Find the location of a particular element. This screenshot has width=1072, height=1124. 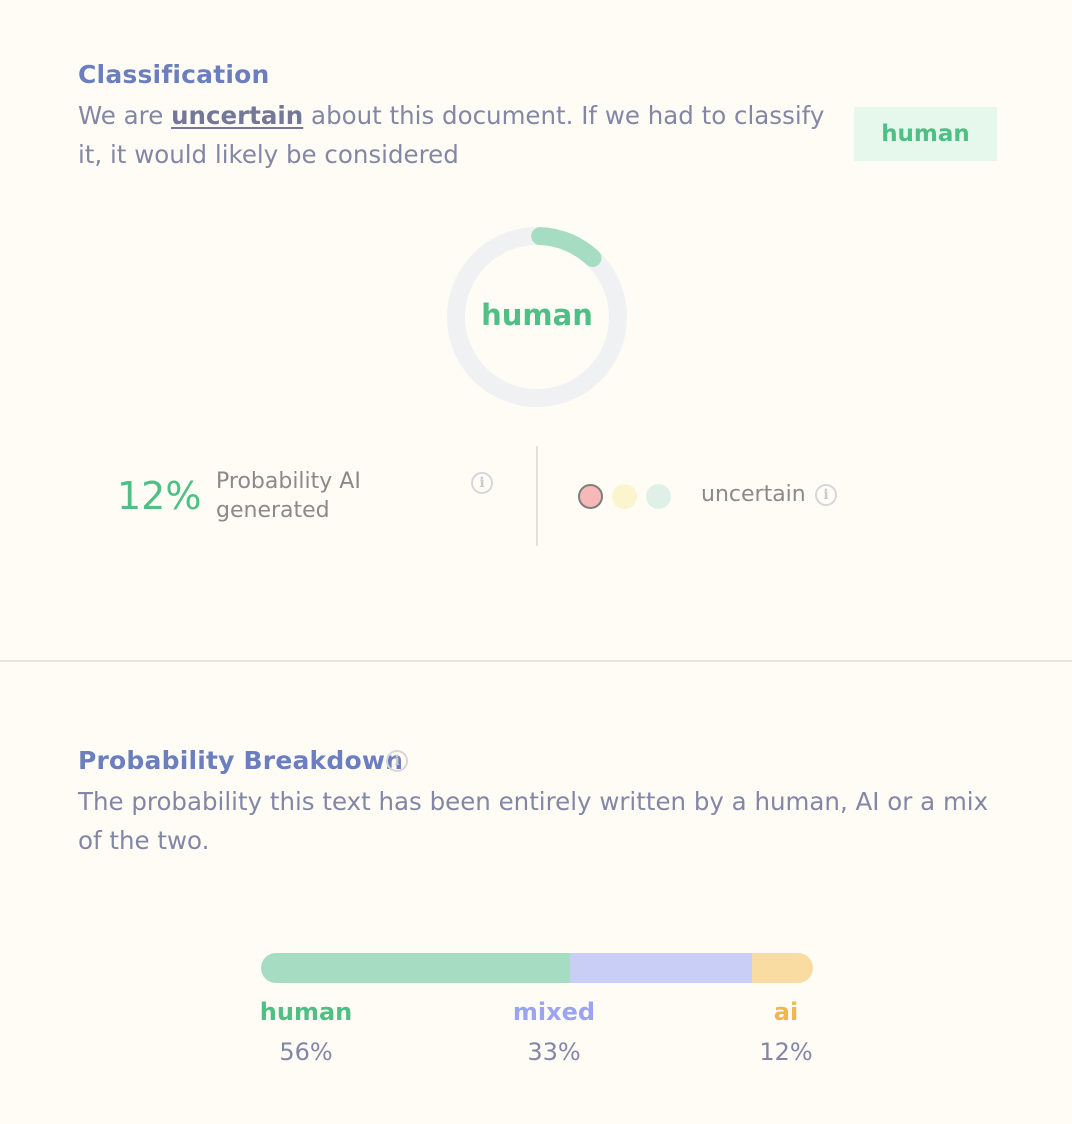

ai-probability-label-line1: Probability AI is located at coordinates (288, 481).